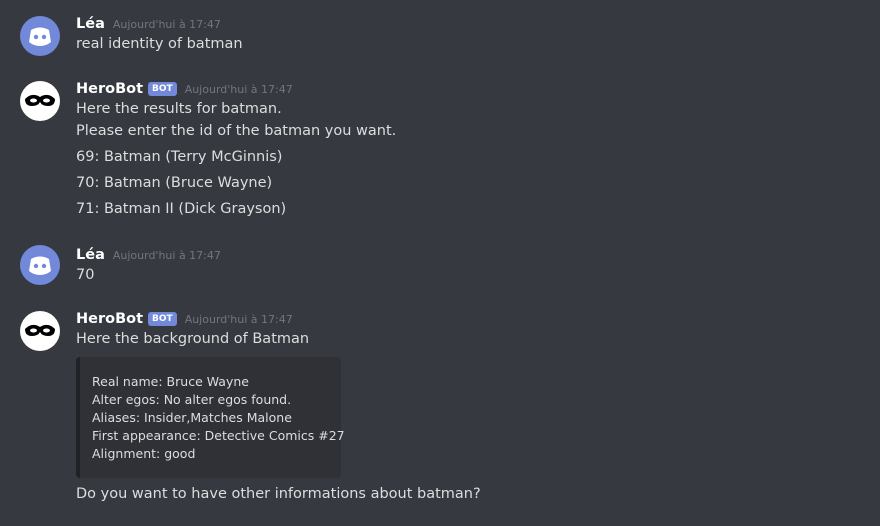 Image resolution: width=880 pixels, height=526 pixels. Describe the element at coordinates (218, 435) in the screenshot. I see `embed-field: First appearance: Detective Comics #27` at that location.